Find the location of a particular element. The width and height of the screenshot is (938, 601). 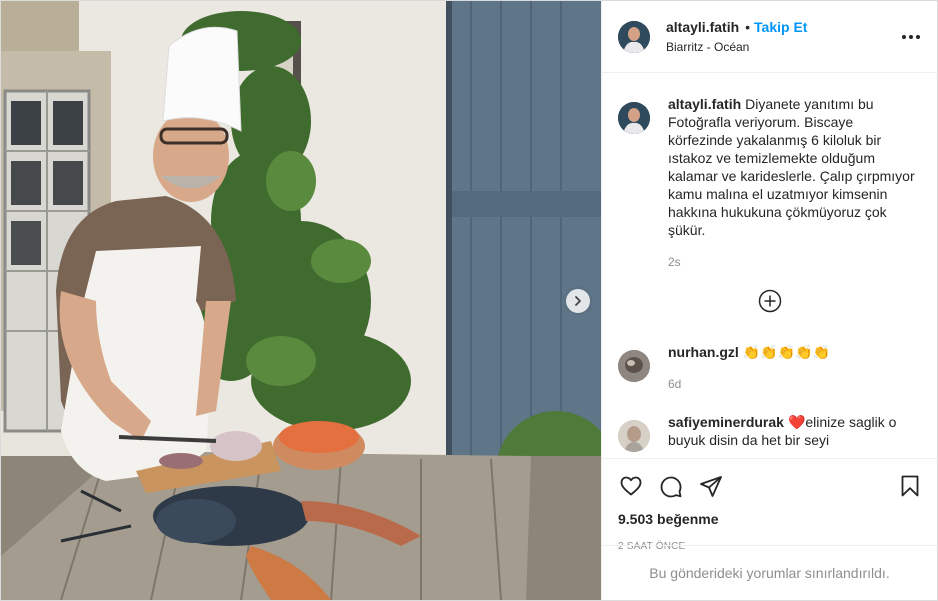

action-bar is located at coordinates (769, 482).